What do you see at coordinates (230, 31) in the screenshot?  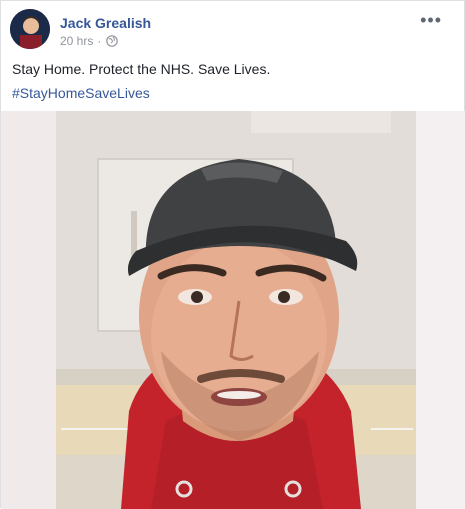 I see `post-header: Jack Grealish 20 hrs · •••` at bounding box center [230, 31].